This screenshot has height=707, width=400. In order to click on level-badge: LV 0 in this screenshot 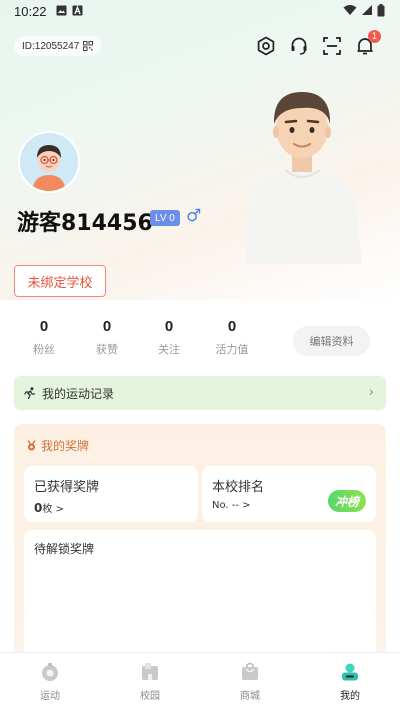, I will do `click(165, 218)`.